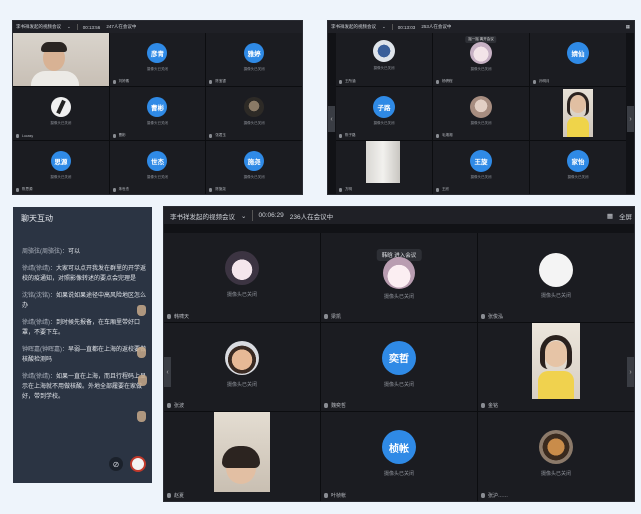 The image size is (641, 514). Describe the element at coordinates (157, 161) in the screenshot. I see `avatar: 世杰` at that location.